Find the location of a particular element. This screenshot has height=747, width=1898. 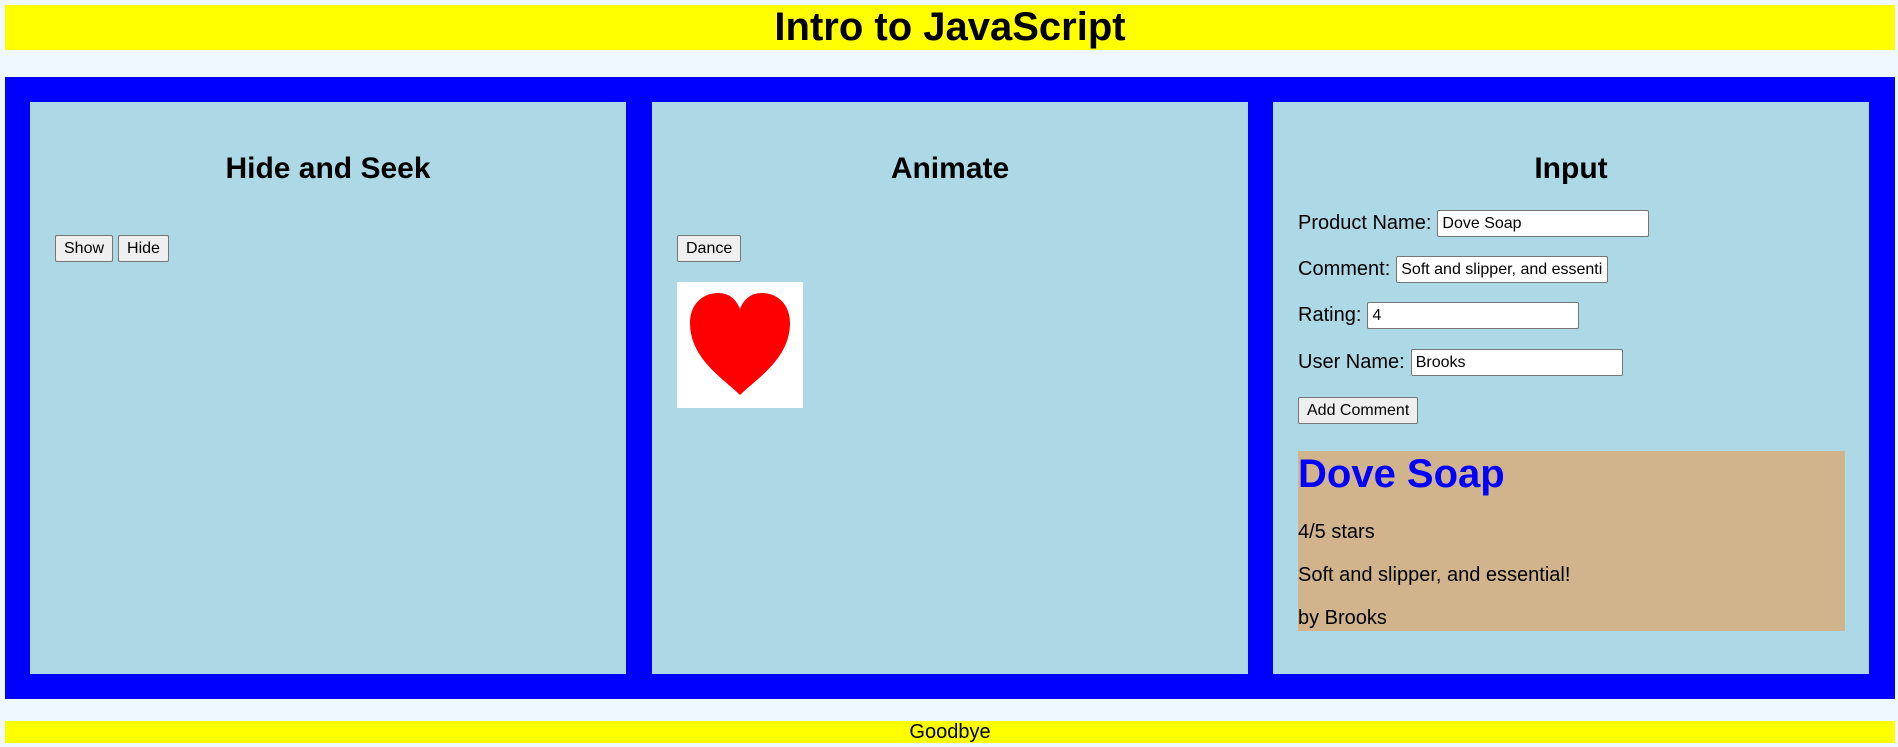

user-name-row: User Name: is located at coordinates (1460, 362).